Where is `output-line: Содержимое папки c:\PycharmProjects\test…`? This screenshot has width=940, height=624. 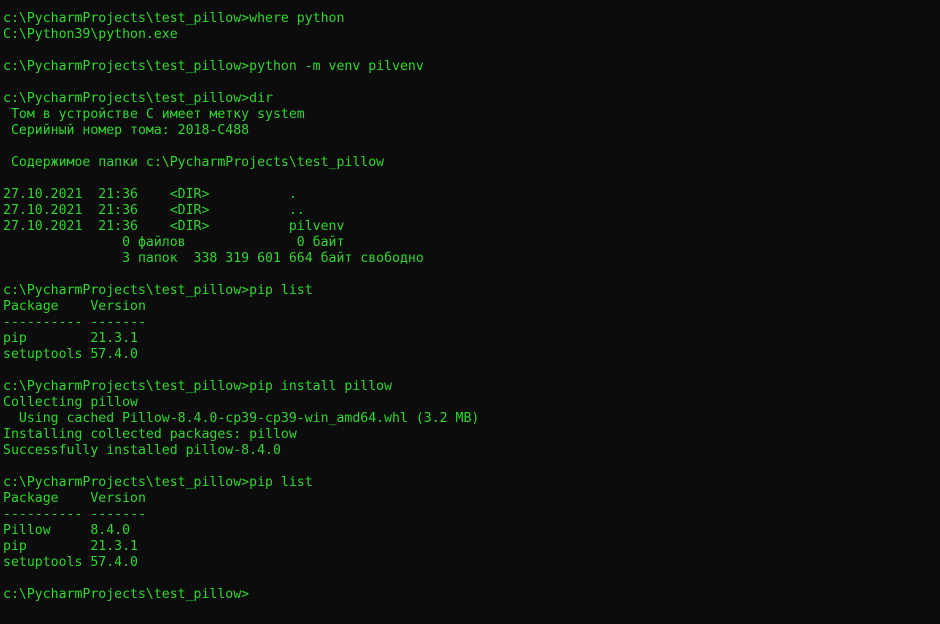 output-line: Содержимое папки c:\PycharmProjects\test… is located at coordinates (194, 162).